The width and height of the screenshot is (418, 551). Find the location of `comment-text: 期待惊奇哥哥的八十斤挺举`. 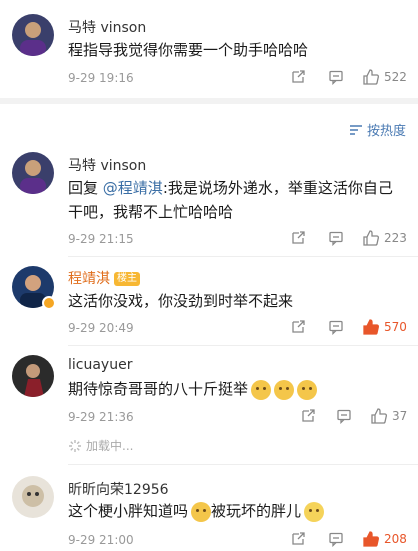

comment-text: 期待惊奇哥哥的八十斤挺举 is located at coordinates (236, 389).